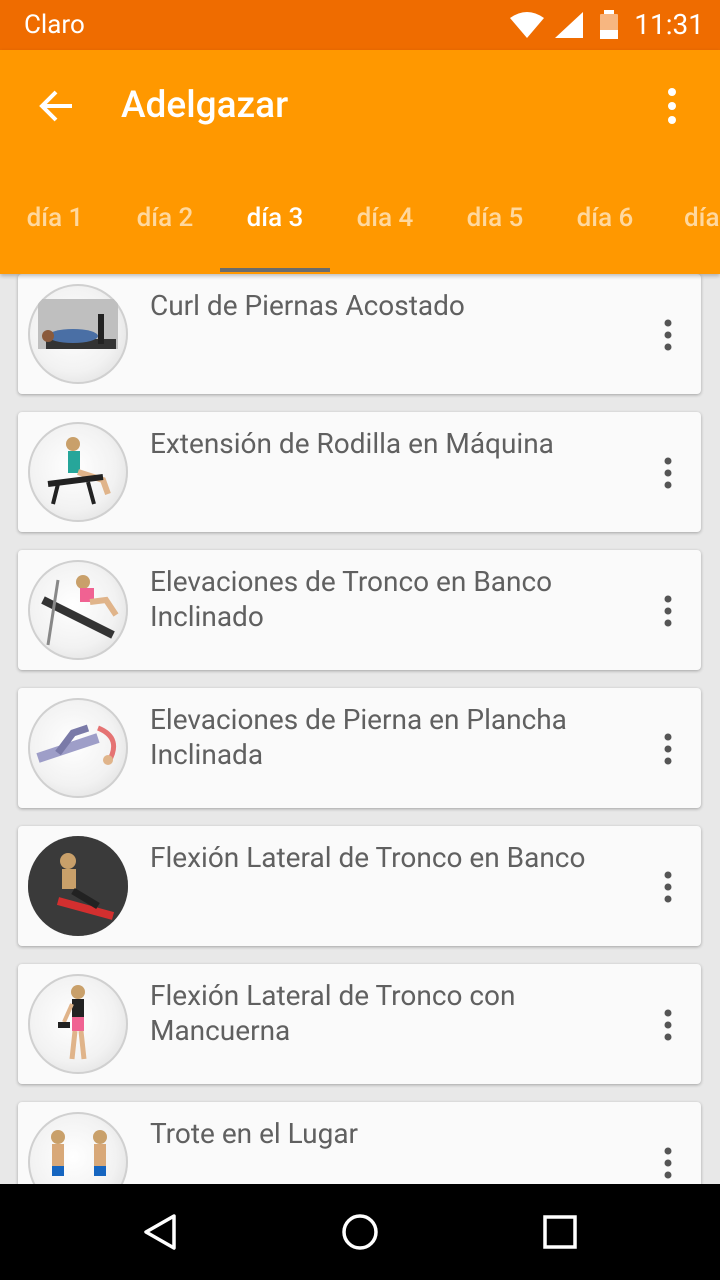  Describe the element at coordinates (359, 886) in the screenshot. I see `exercise-card: Flexión Lateral de Tronco en Banco` at that location.